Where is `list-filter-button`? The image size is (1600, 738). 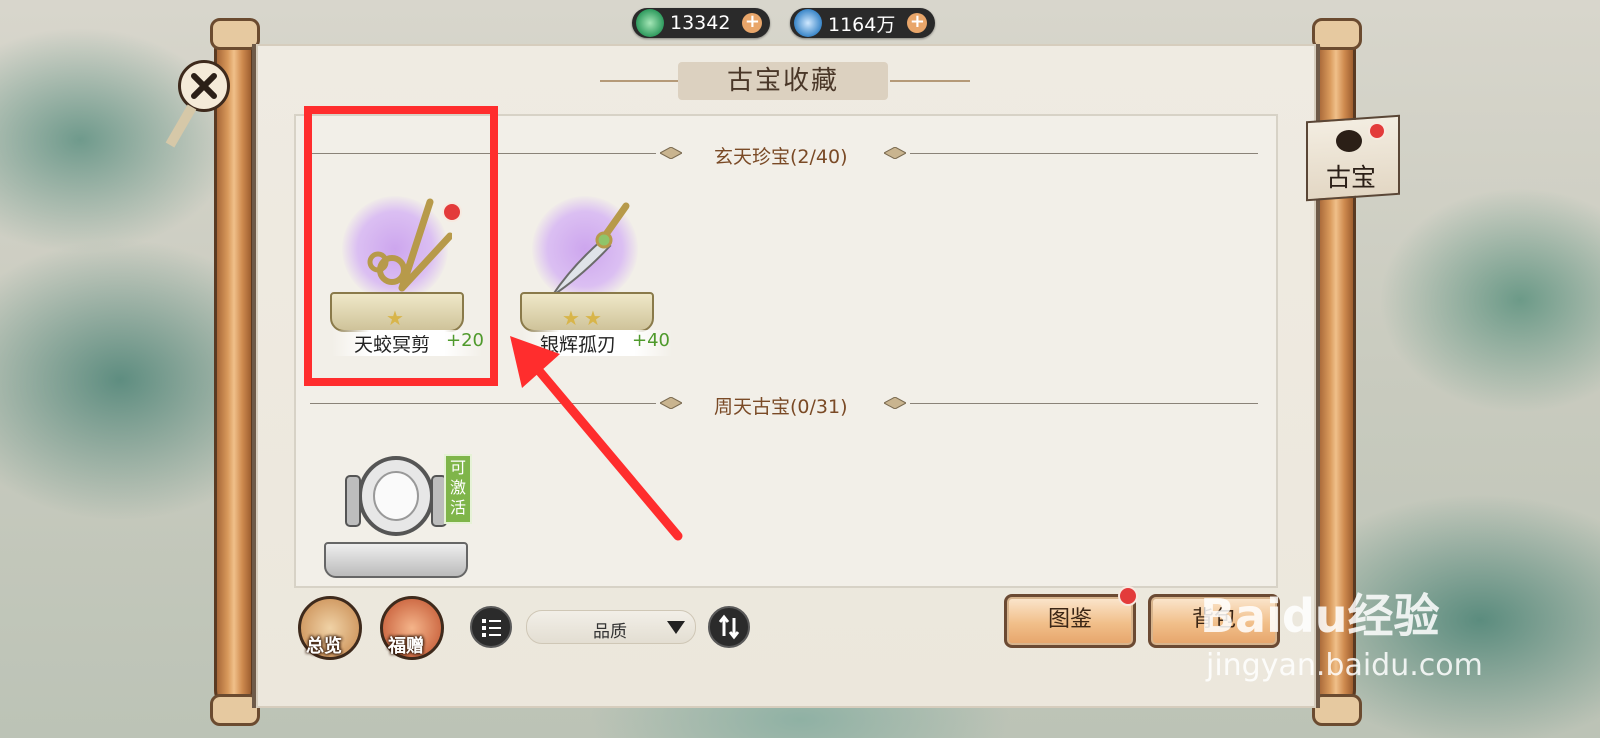
list-filter-button is located at coordinates (491, 627).